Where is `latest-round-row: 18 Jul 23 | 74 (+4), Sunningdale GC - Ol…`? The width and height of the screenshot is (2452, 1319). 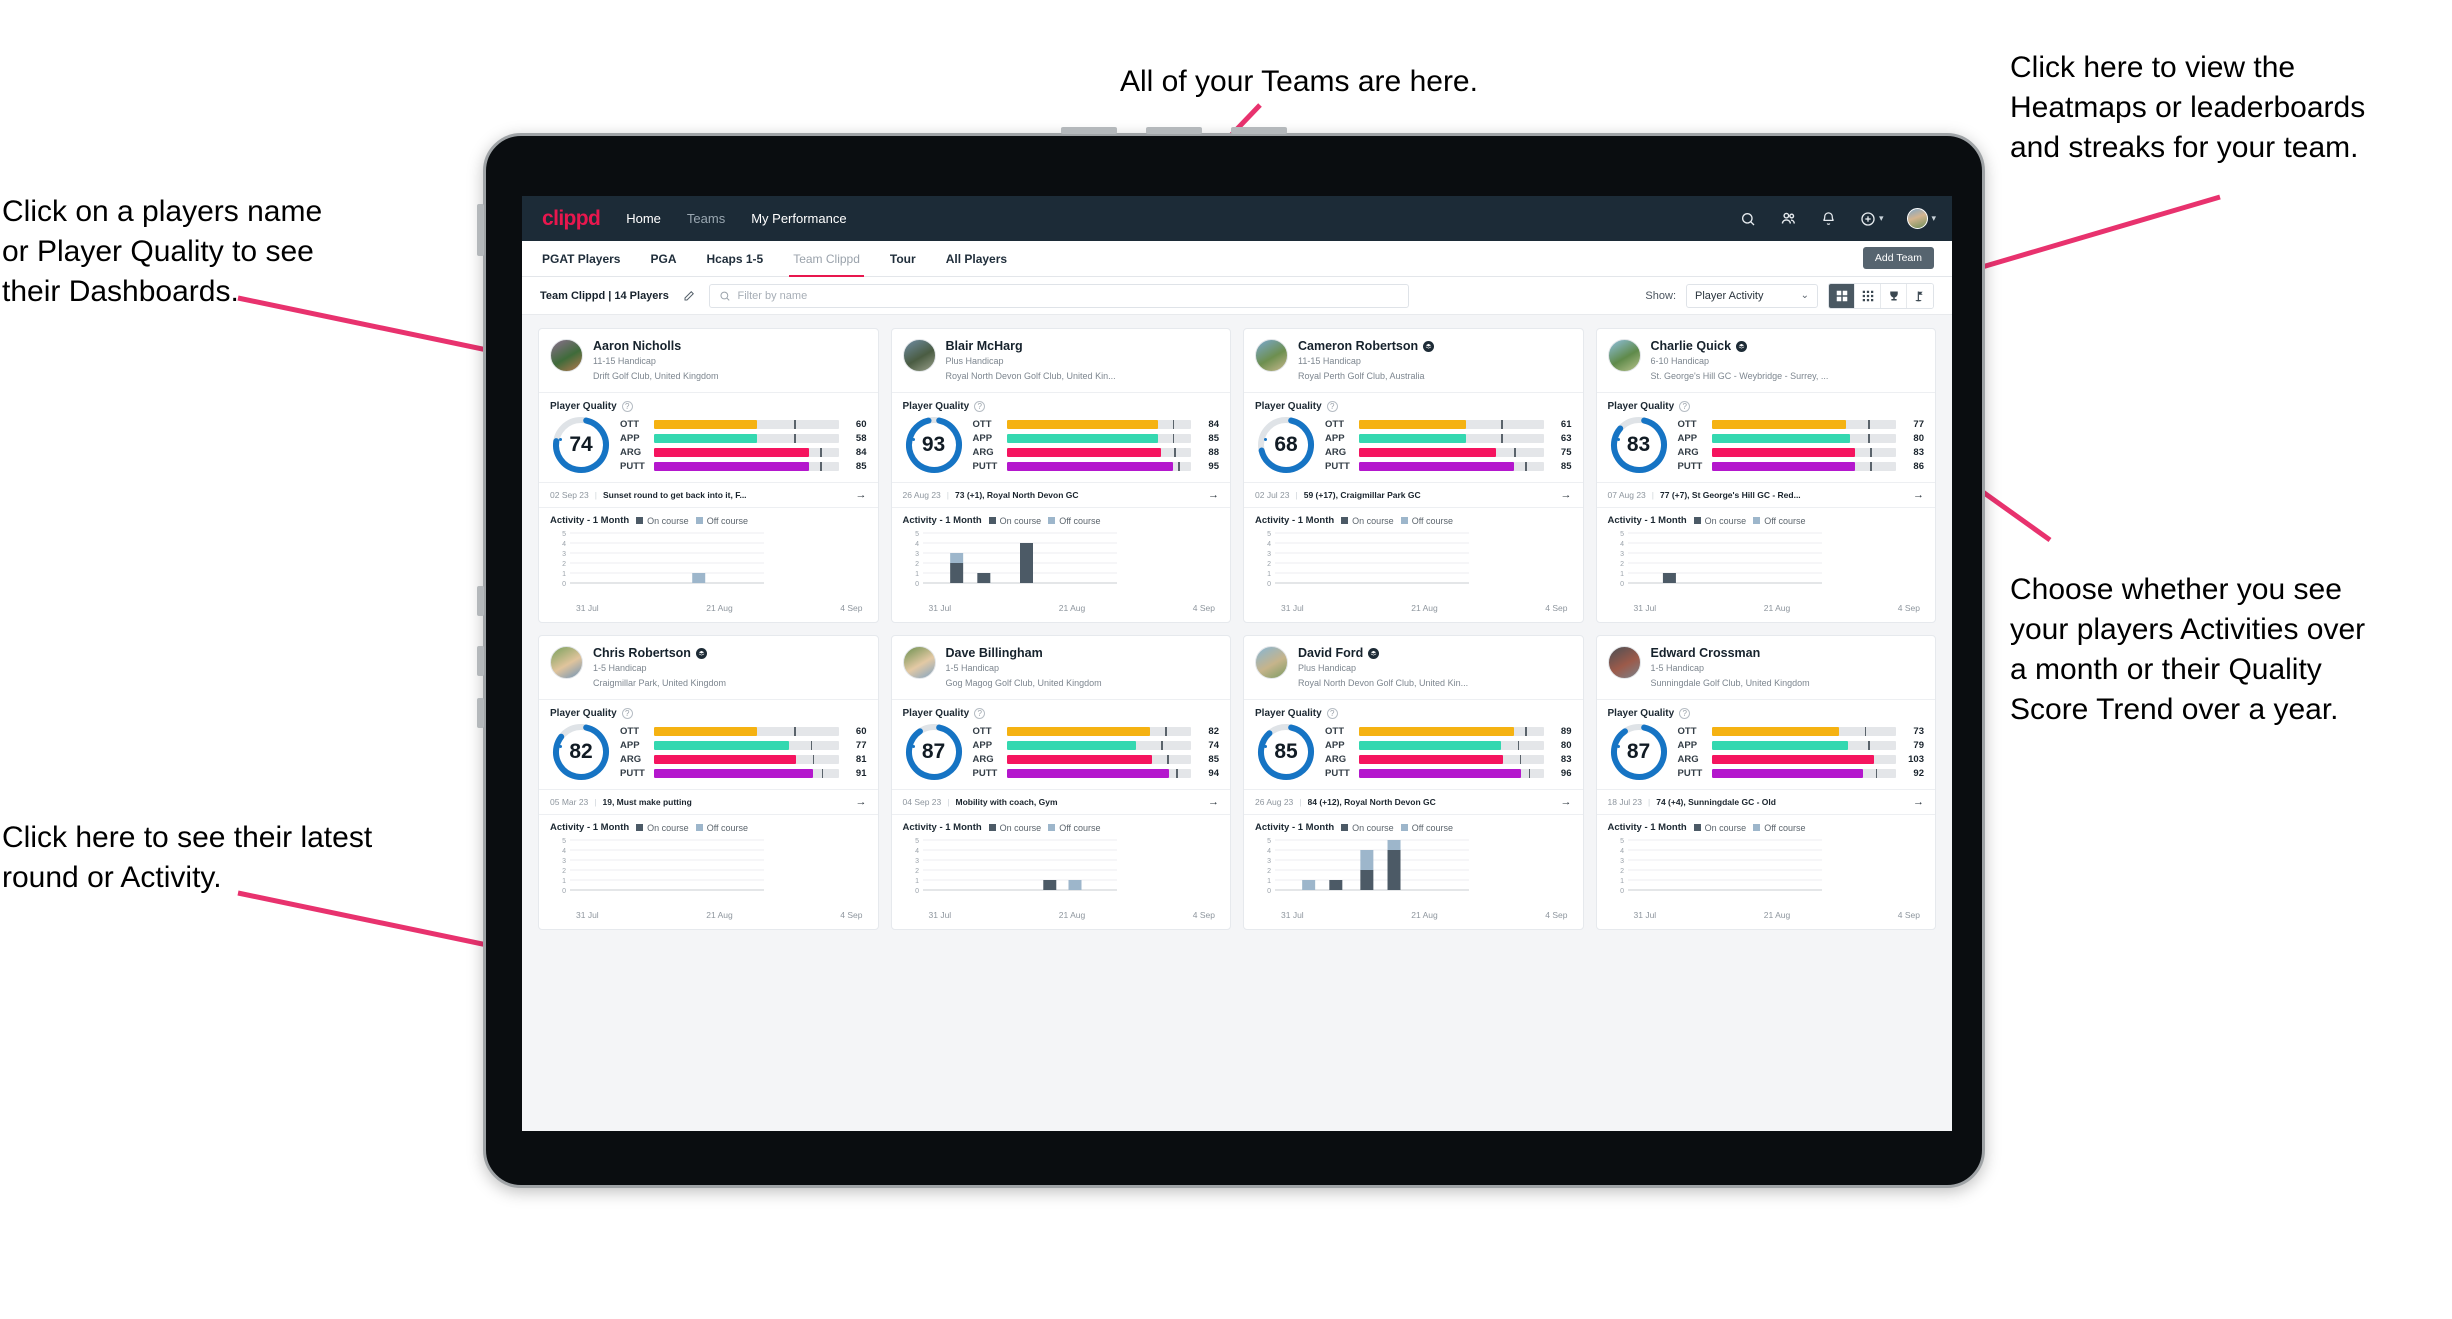
latest-round-row: 18 Jul 23 | 74 (+4), Sunningdale GC - Ol… is located at coordinates (1765, 802).